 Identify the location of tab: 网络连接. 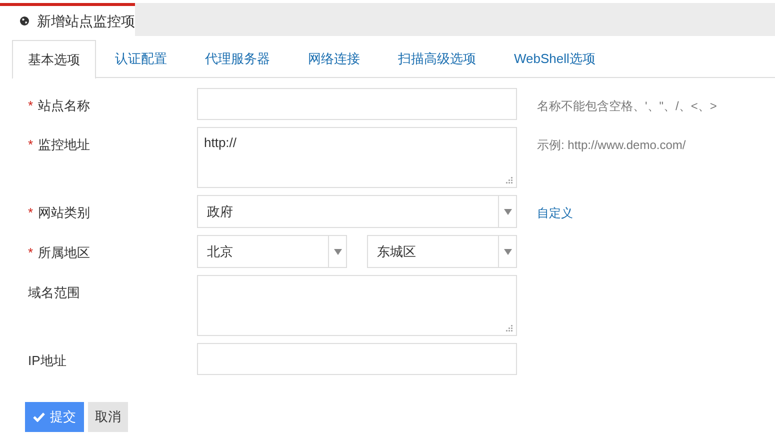
(334, 59).